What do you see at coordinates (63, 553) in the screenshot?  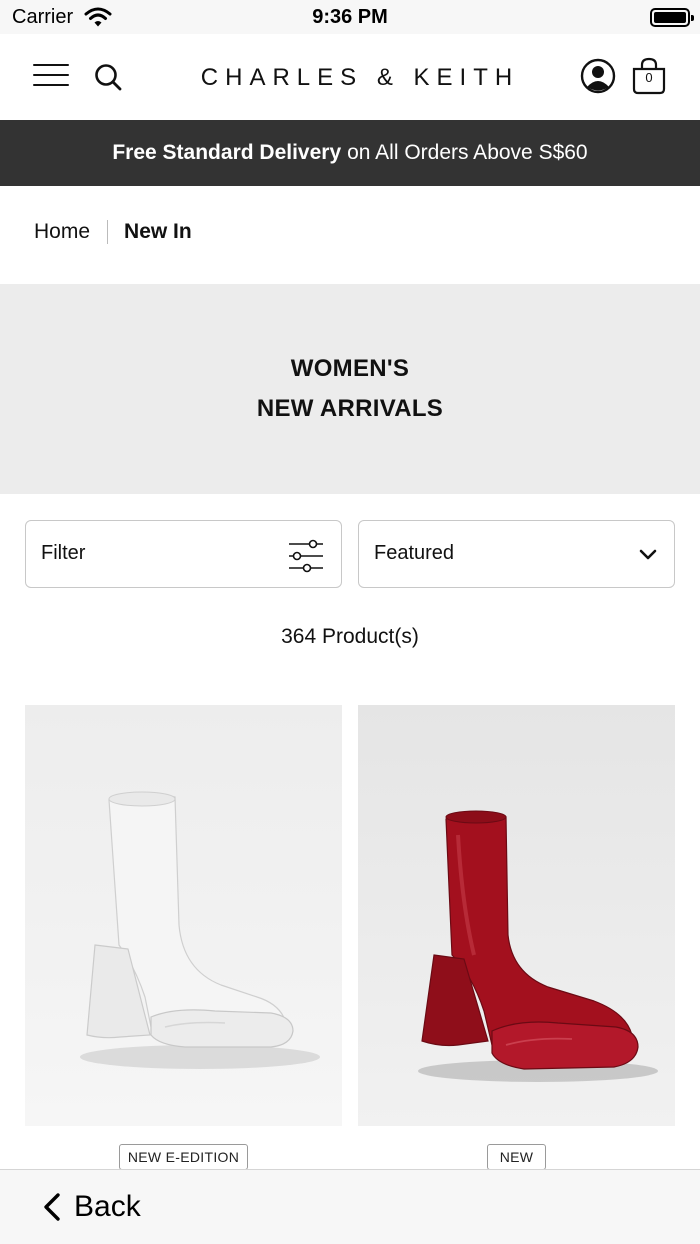 I see `filter-label: Filter` at bounding box center [63, 553].